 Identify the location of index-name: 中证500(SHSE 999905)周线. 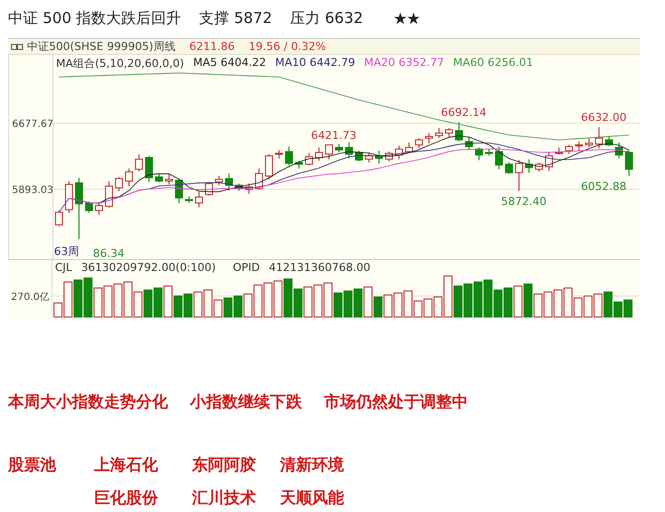
(101, 46).